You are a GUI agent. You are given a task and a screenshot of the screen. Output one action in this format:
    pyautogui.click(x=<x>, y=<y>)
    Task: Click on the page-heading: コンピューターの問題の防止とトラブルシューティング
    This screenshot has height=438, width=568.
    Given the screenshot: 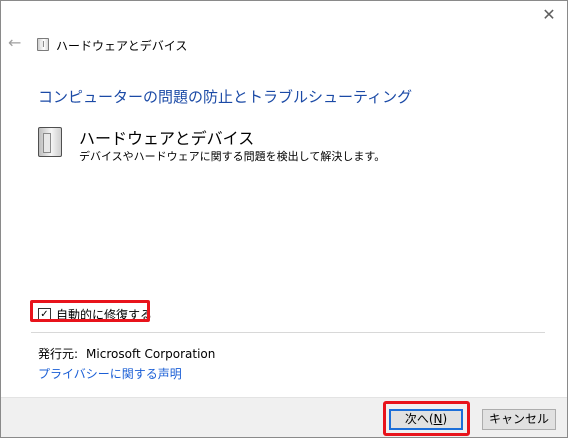 What is the action you would take?
    pyautogui.click(x=225, y=97)
    